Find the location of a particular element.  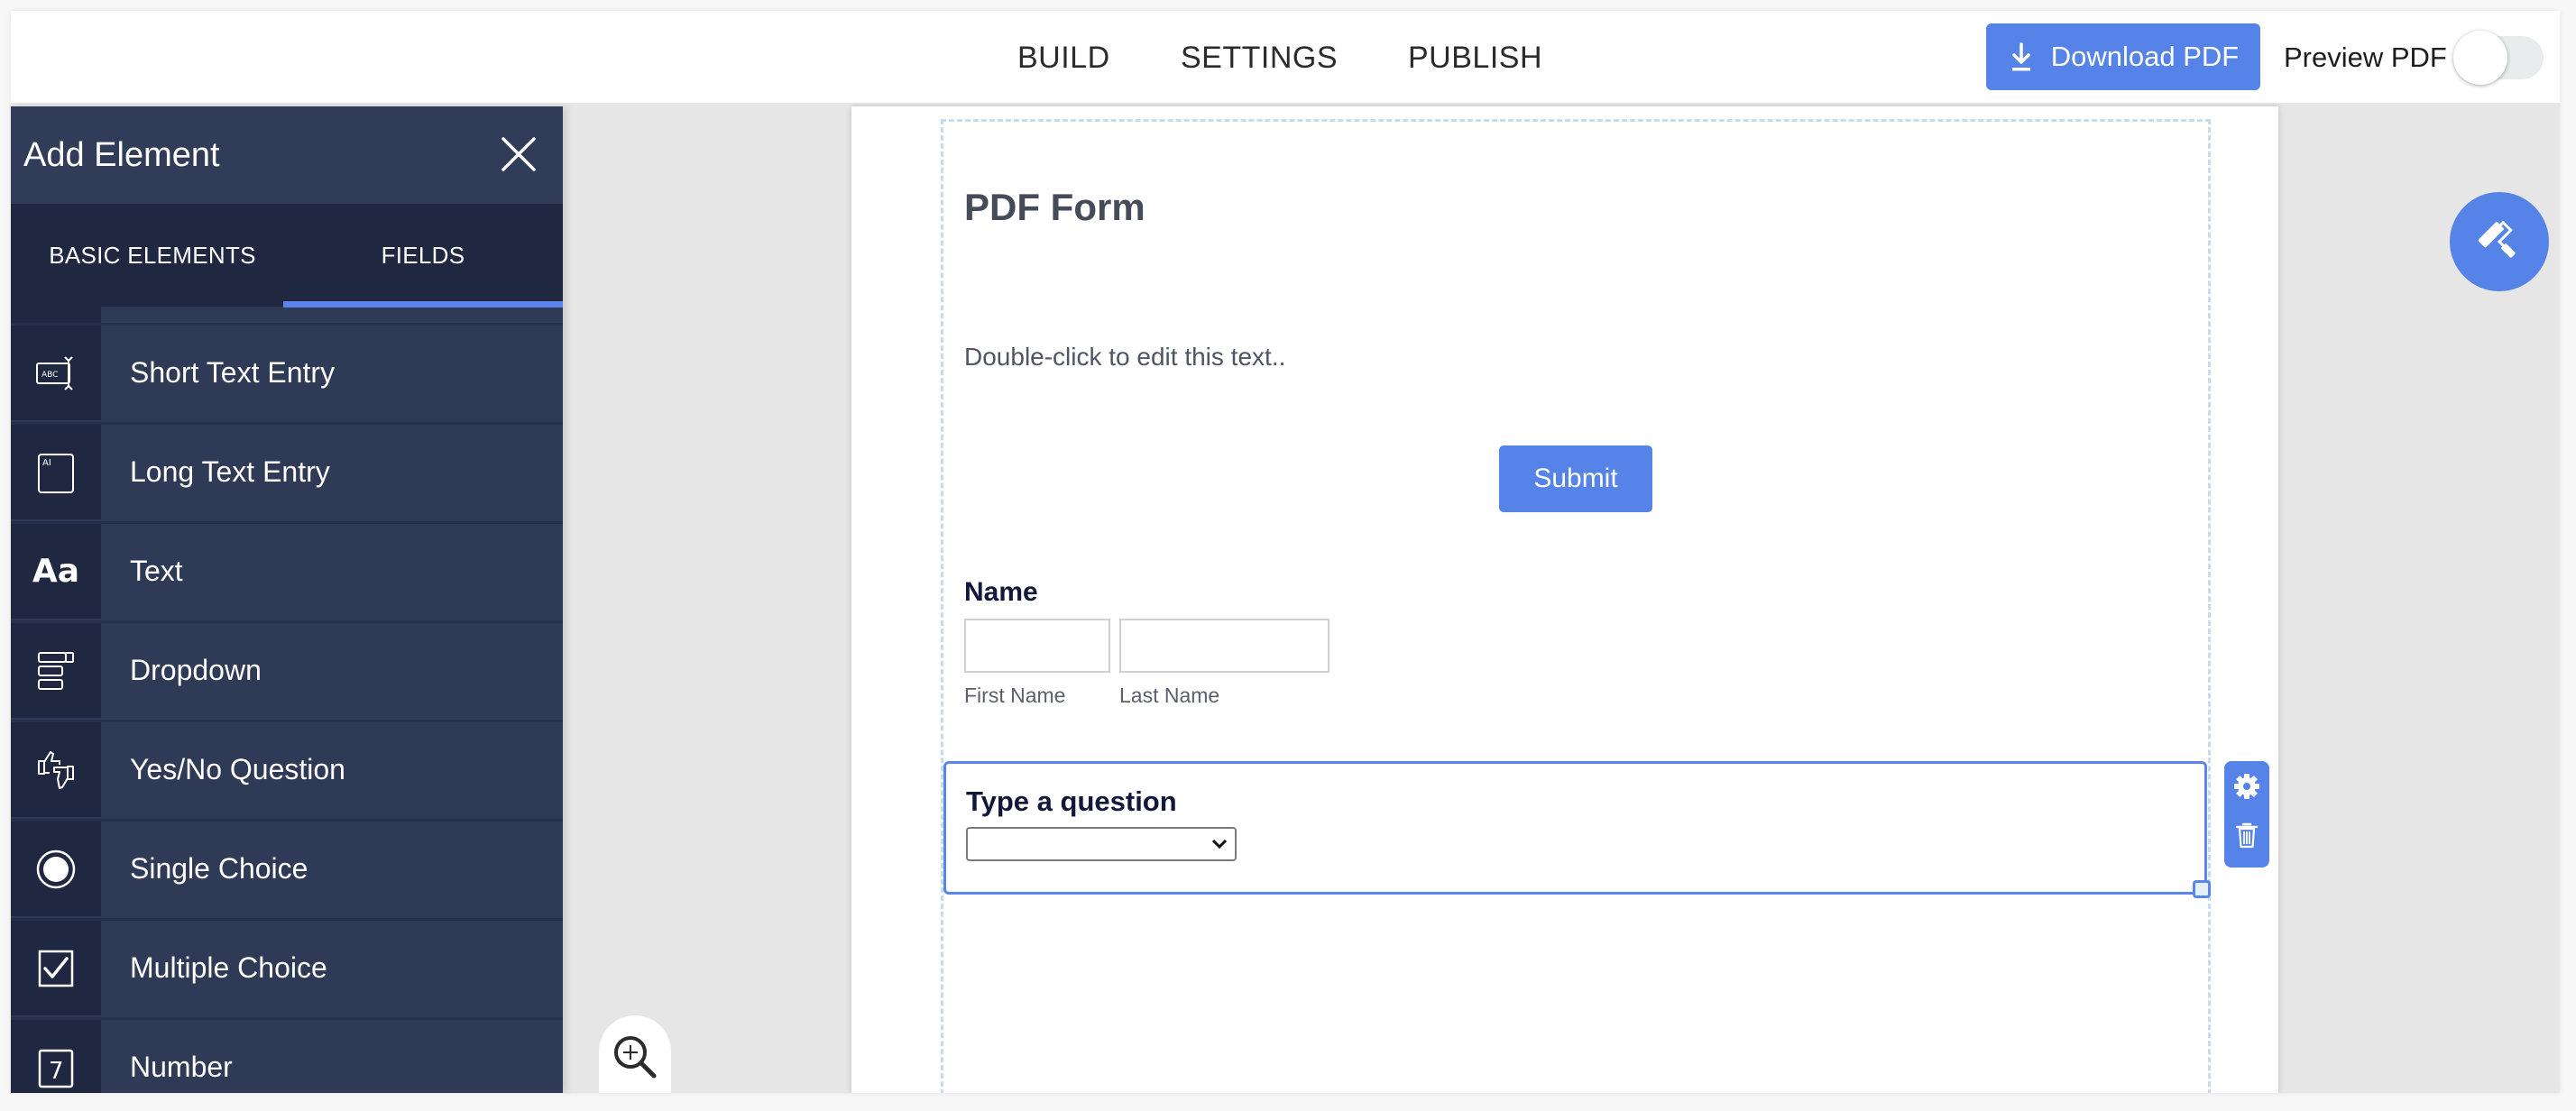

panel-header: Add Element is located at coordinates (287, 155).